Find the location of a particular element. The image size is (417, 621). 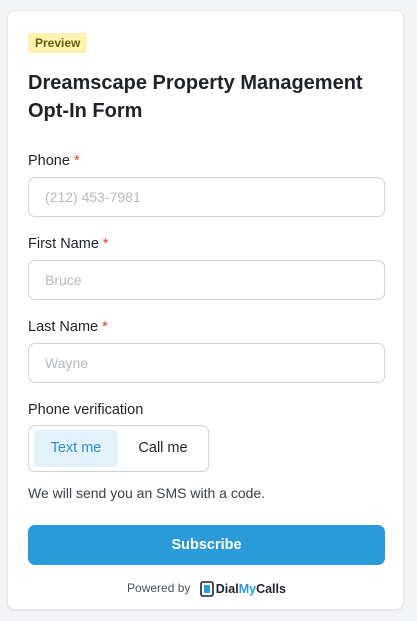

powered-by-text: Powered by is located at coordinates (159, 588).